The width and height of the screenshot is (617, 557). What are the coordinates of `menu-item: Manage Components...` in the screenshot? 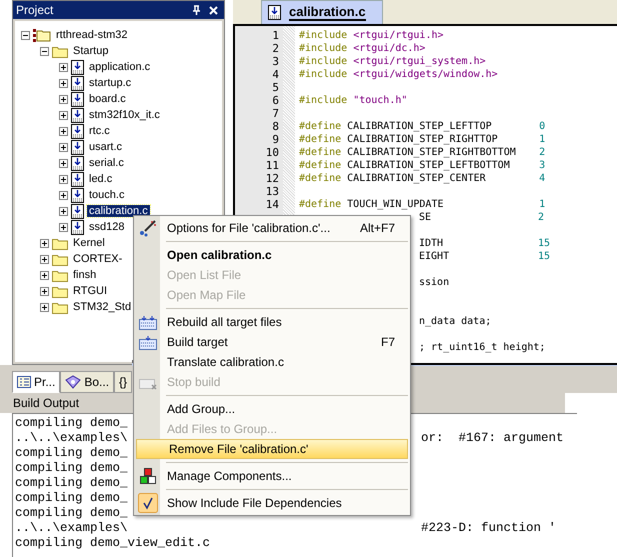 It's located at (272, 476).